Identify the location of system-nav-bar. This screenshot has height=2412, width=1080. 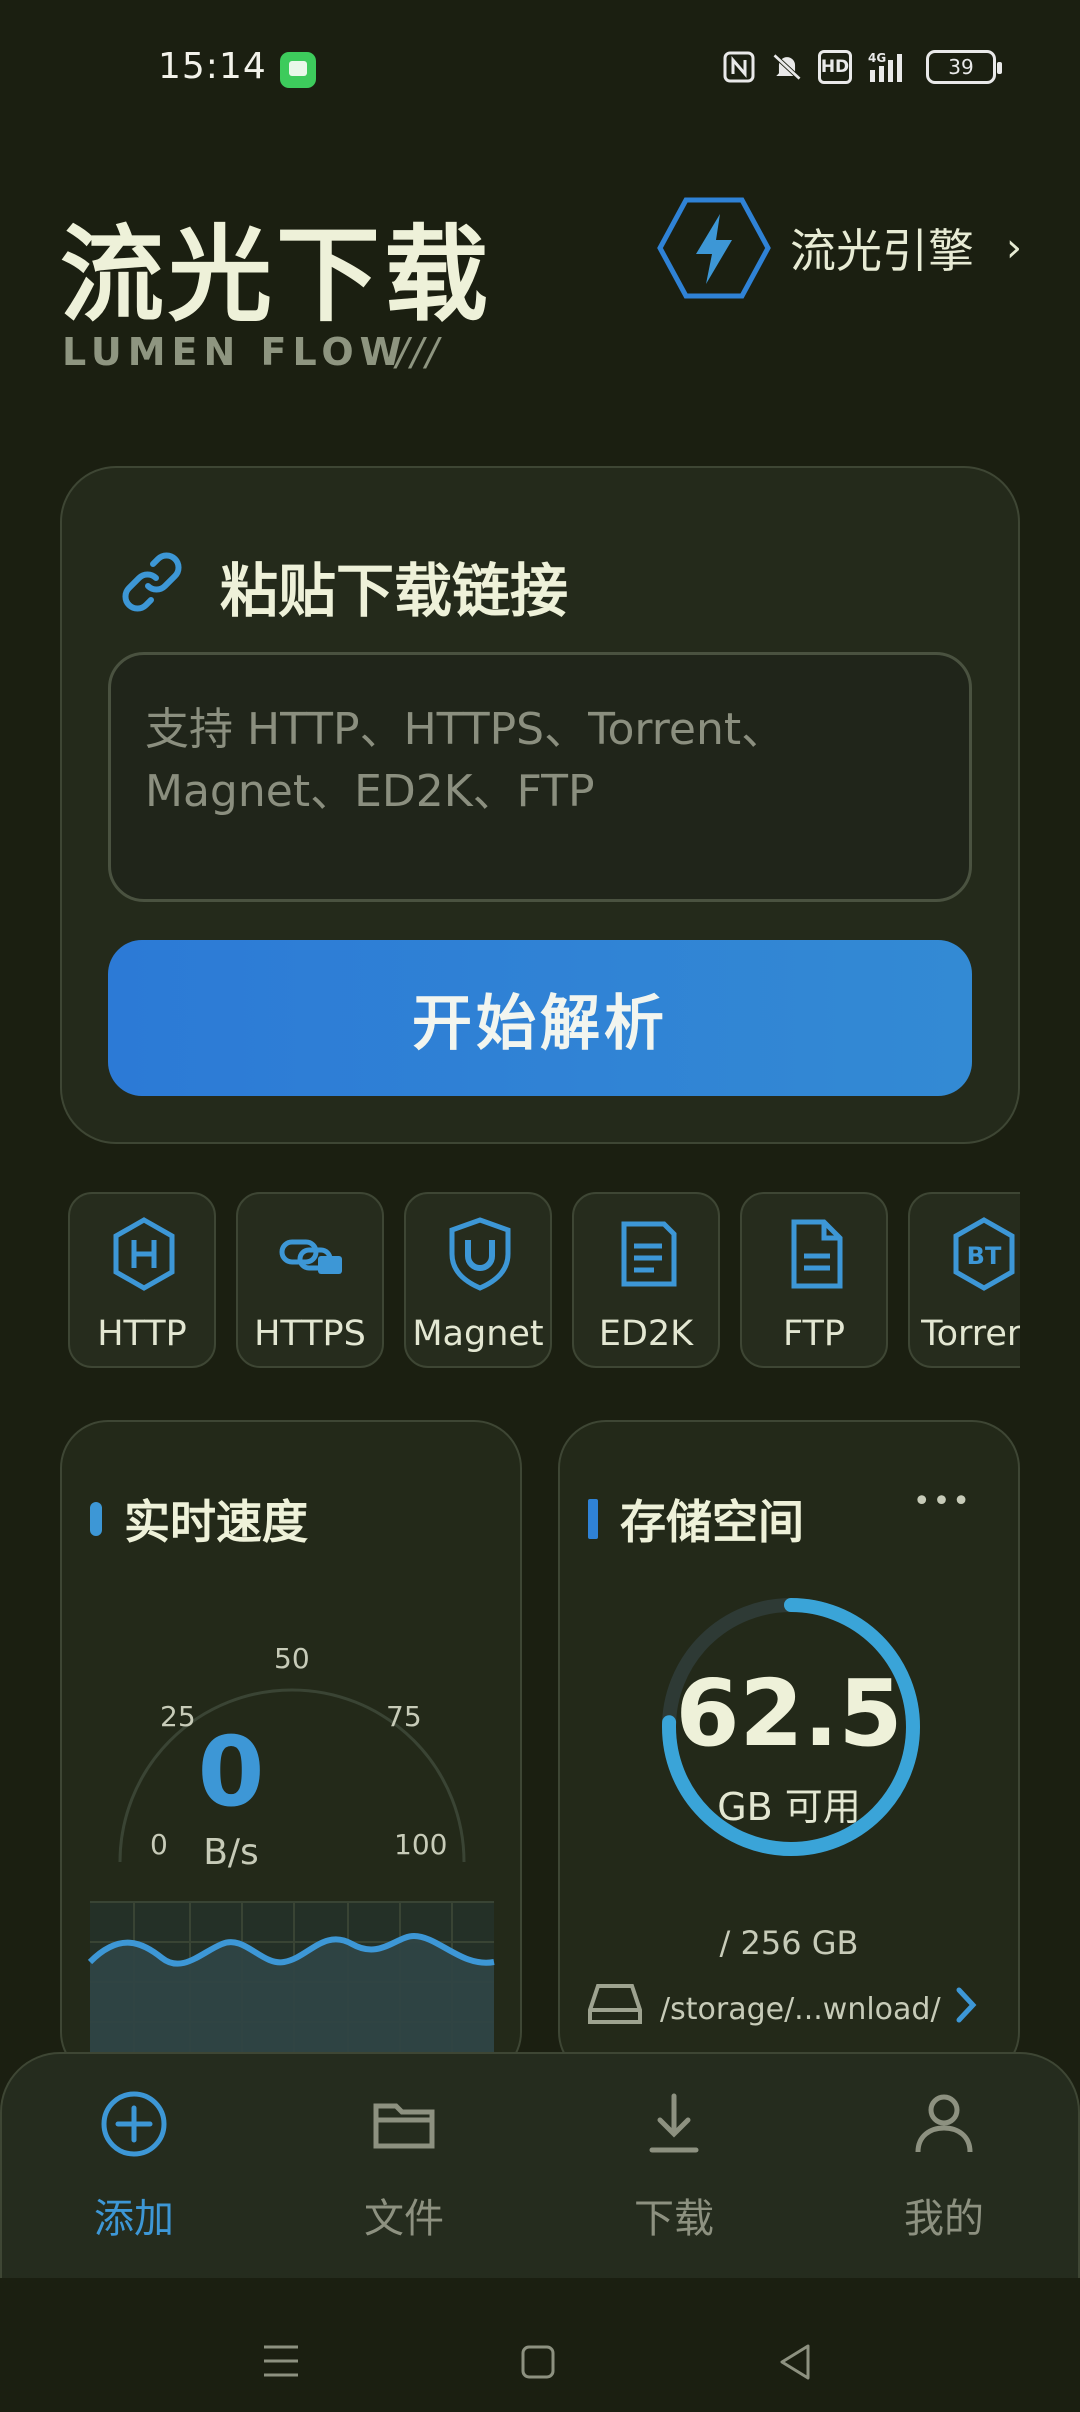
(540, 2346).